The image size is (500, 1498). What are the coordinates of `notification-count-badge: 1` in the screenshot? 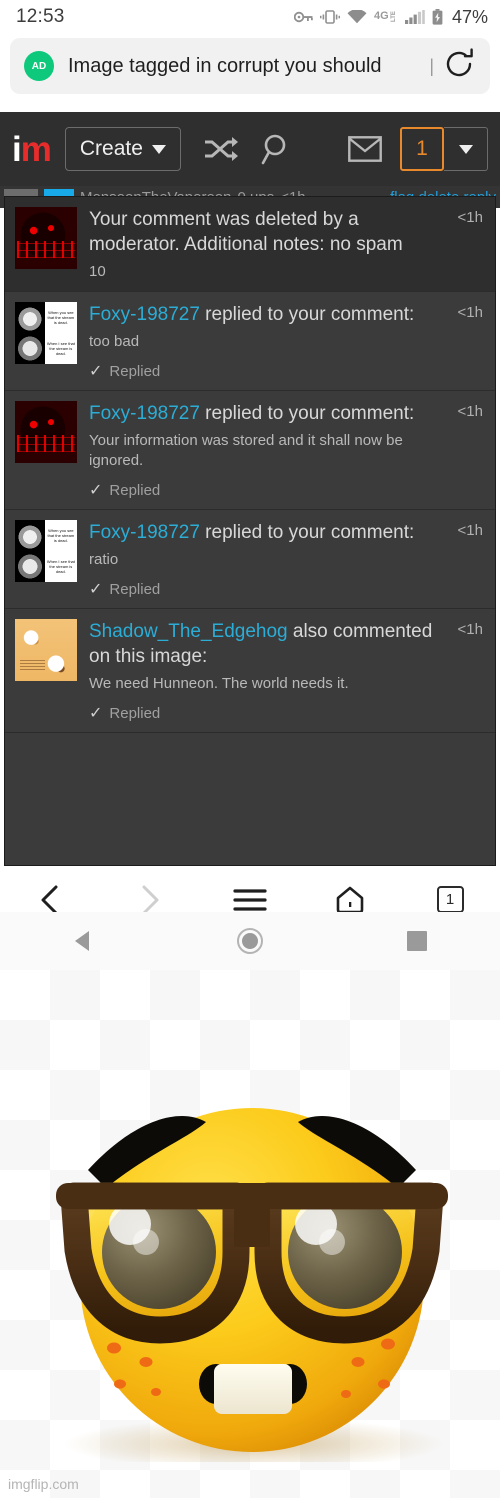 It's located at (422, 149).